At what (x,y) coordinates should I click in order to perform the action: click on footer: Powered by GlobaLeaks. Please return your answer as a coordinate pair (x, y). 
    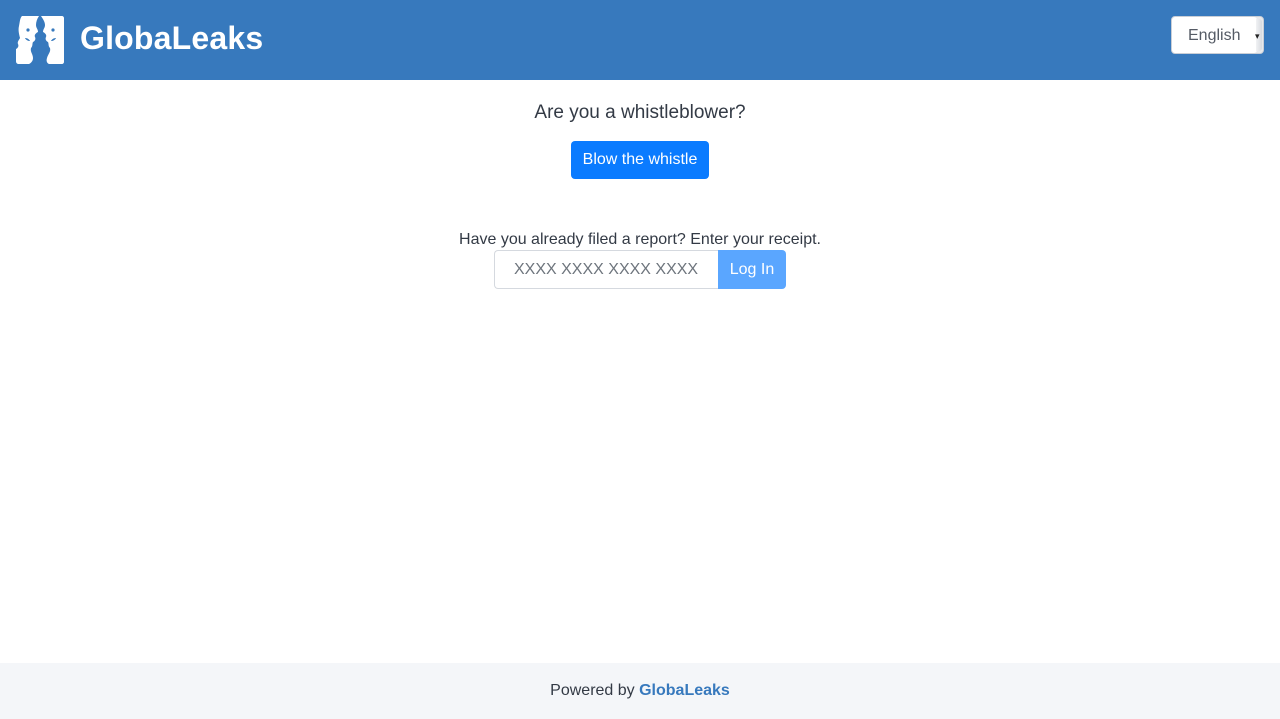
    Looking at the image, I should click on (640, 691).